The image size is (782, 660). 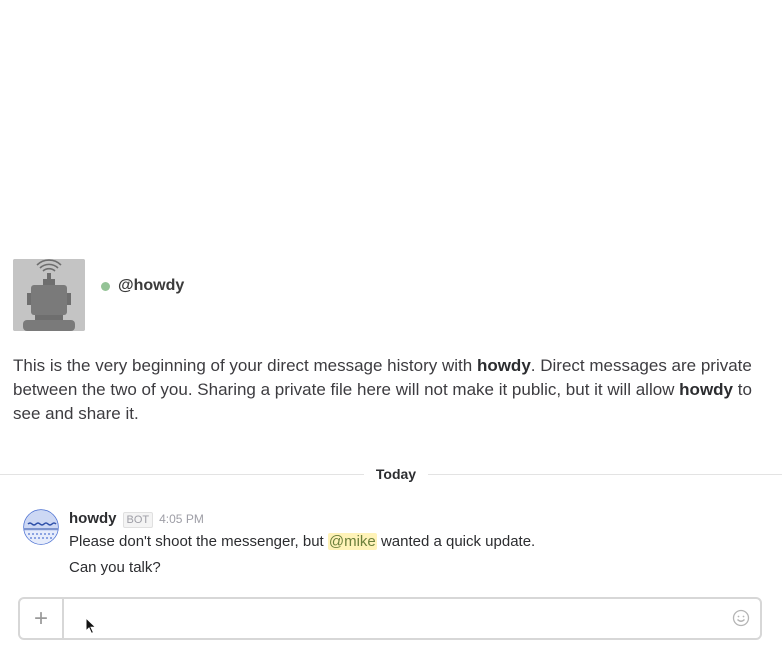 I want to click on message-header: howdy BOT 4:05 PM, so click(x=136, y=520).